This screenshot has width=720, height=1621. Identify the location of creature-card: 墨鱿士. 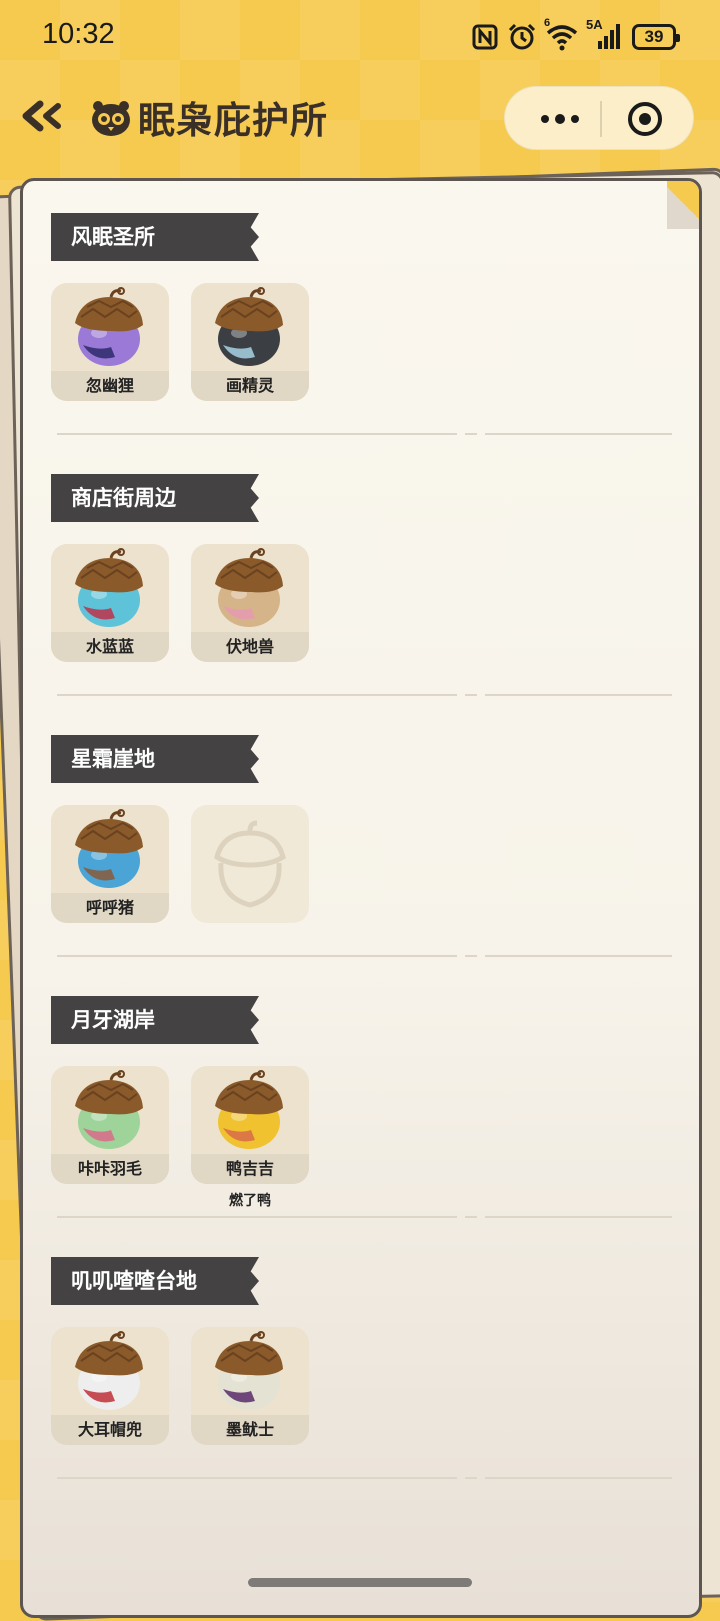
(250, 1386).